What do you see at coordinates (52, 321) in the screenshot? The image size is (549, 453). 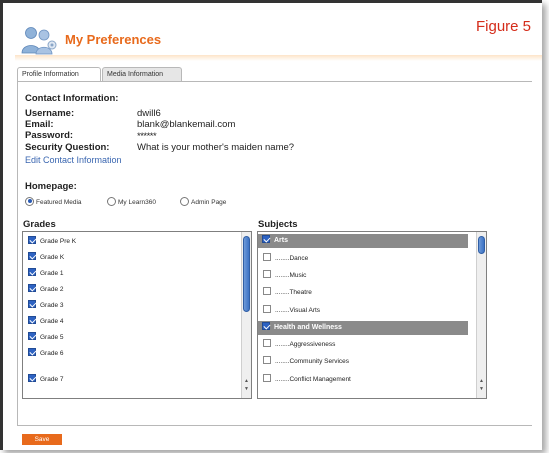 I see `list-item-label: Grade 4` at bounding box center [52, 321].